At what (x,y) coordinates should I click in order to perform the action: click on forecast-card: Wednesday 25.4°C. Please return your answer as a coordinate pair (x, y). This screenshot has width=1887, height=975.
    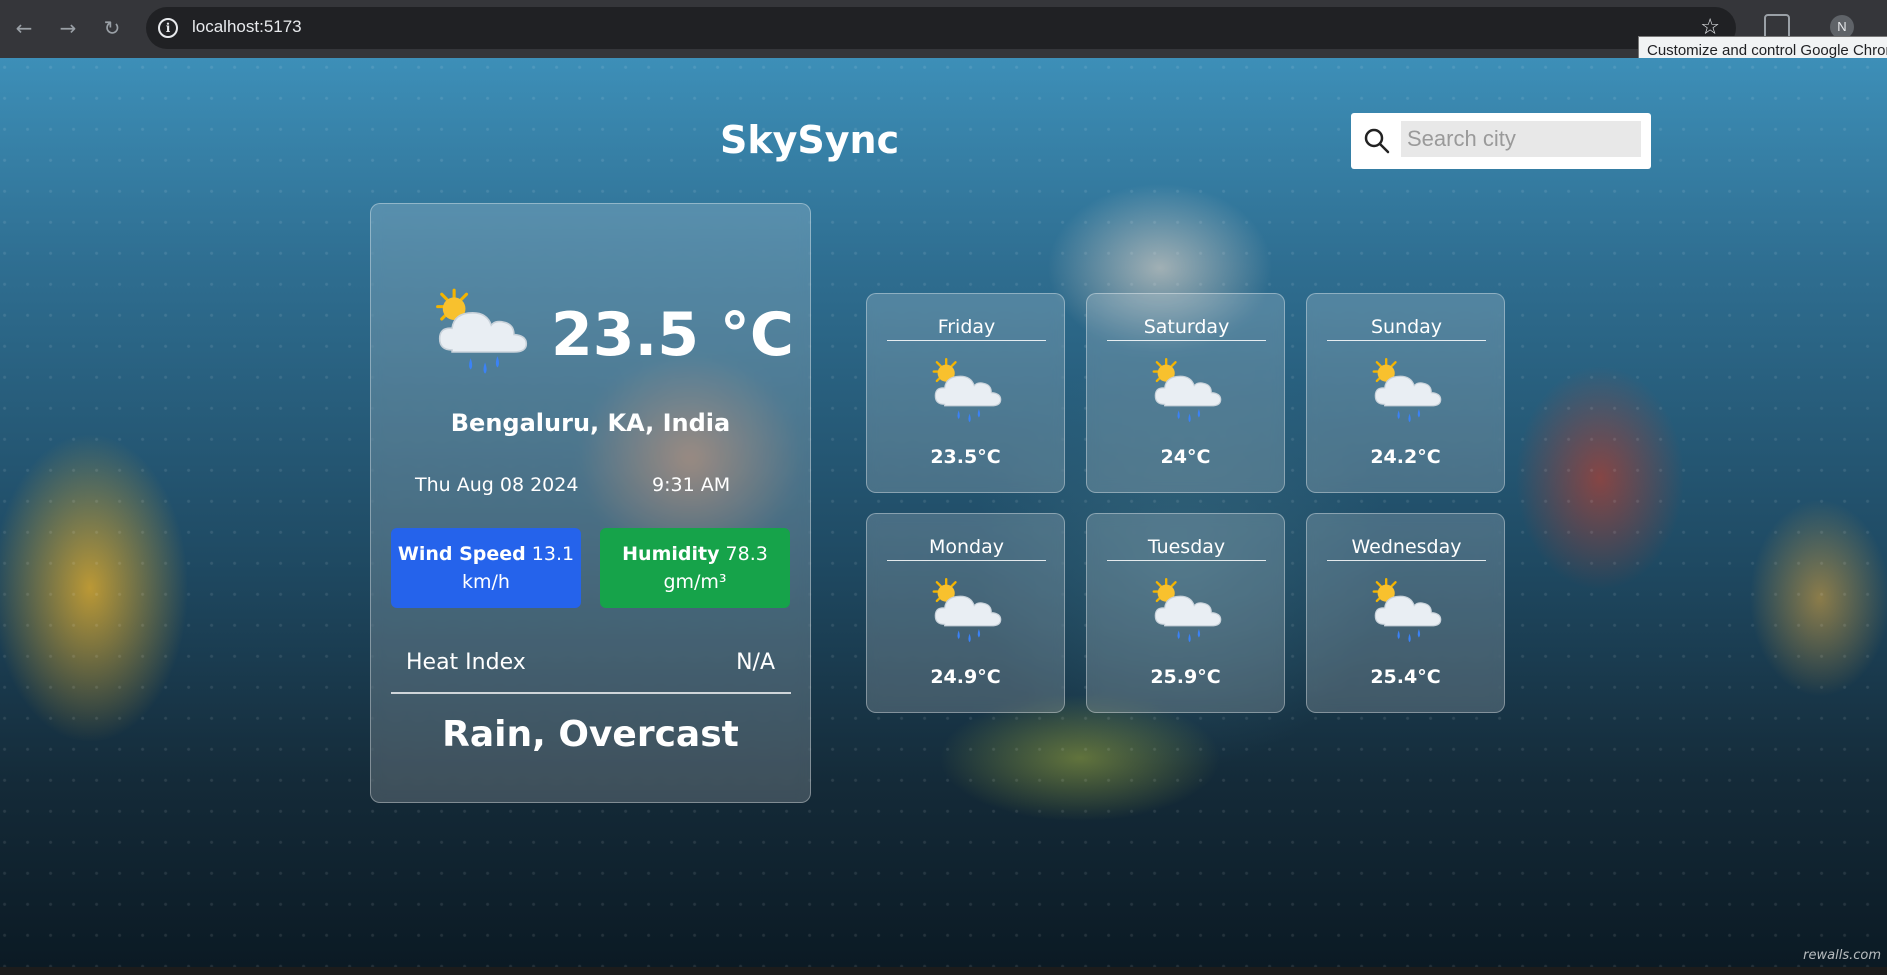
    Looking at the image, I should click on (1405, 613).